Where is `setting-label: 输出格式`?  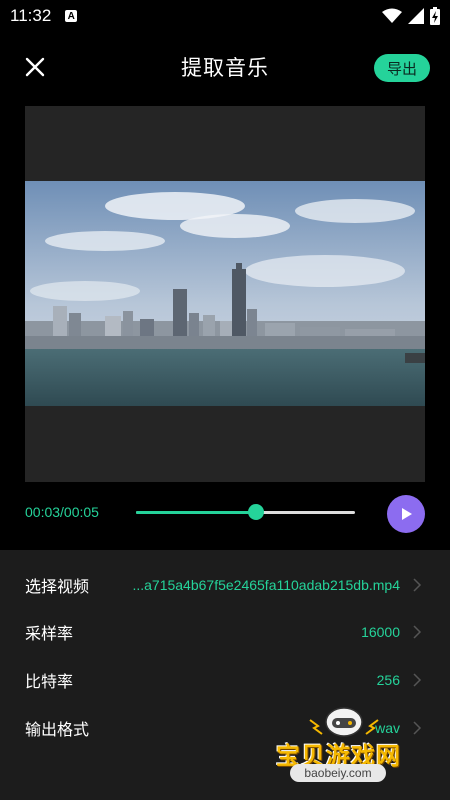 setting-label: 输出格式 is located at coordinates (57, 730).